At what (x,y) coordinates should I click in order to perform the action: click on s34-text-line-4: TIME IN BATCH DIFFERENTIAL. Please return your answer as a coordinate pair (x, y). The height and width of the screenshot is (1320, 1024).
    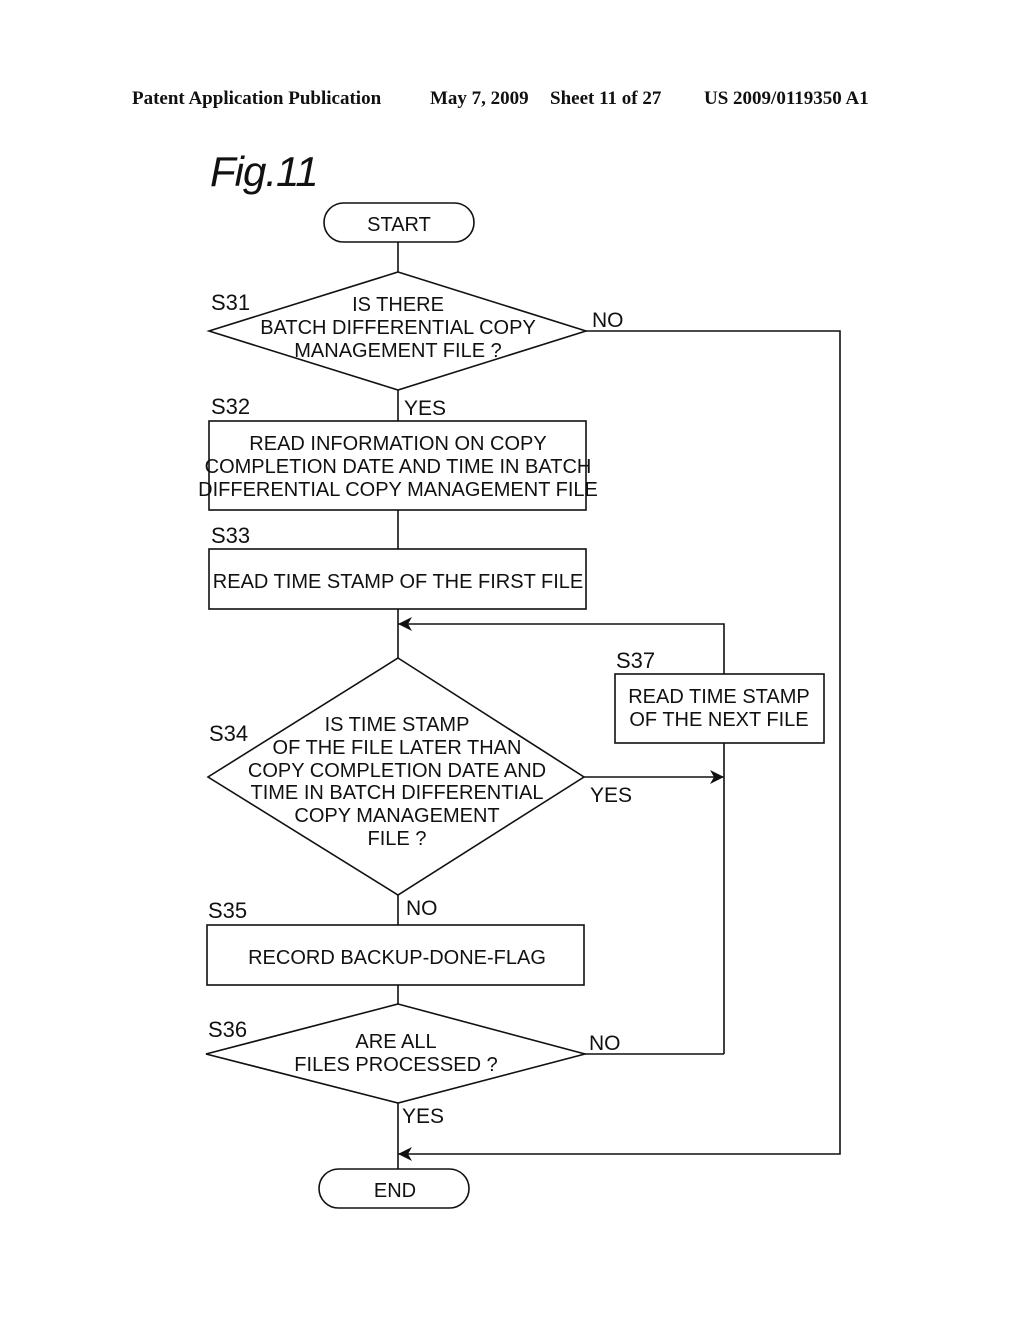
    Looking at the image, I should click on (397, 793).